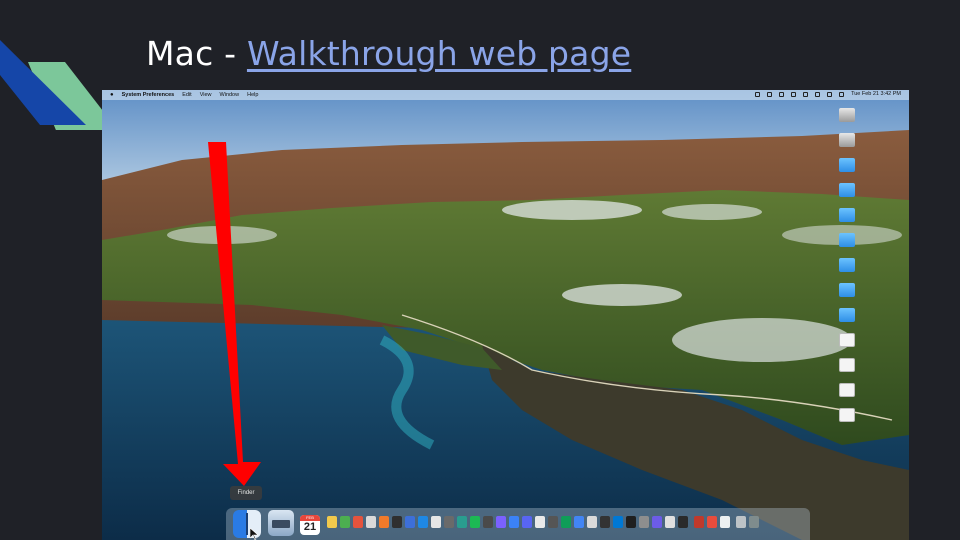  Describe the element at coordinates (230, 95) in the screenshot. I see `menu-window: Window` at that location.